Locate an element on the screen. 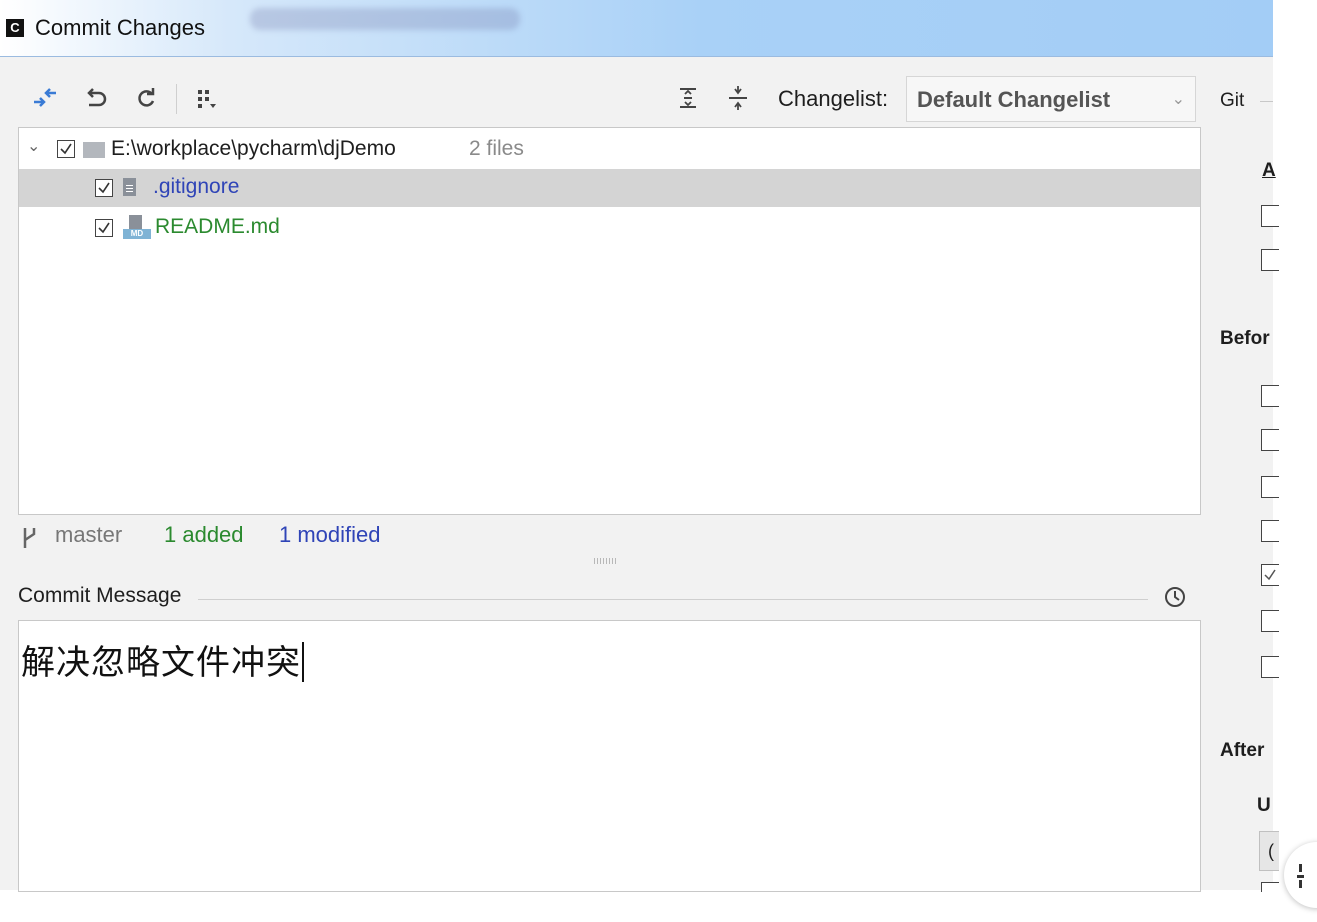  modified-count: 1 modified is located at coordinates (330, 535).